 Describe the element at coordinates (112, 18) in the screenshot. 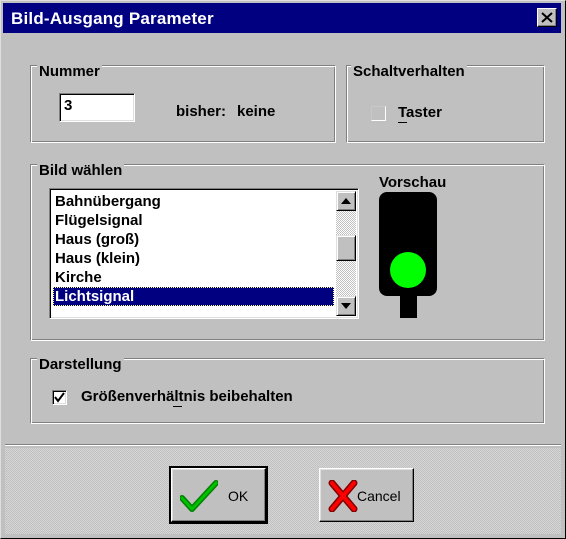

I see `window-title: Bild-Ausgang Parameter` at that location.